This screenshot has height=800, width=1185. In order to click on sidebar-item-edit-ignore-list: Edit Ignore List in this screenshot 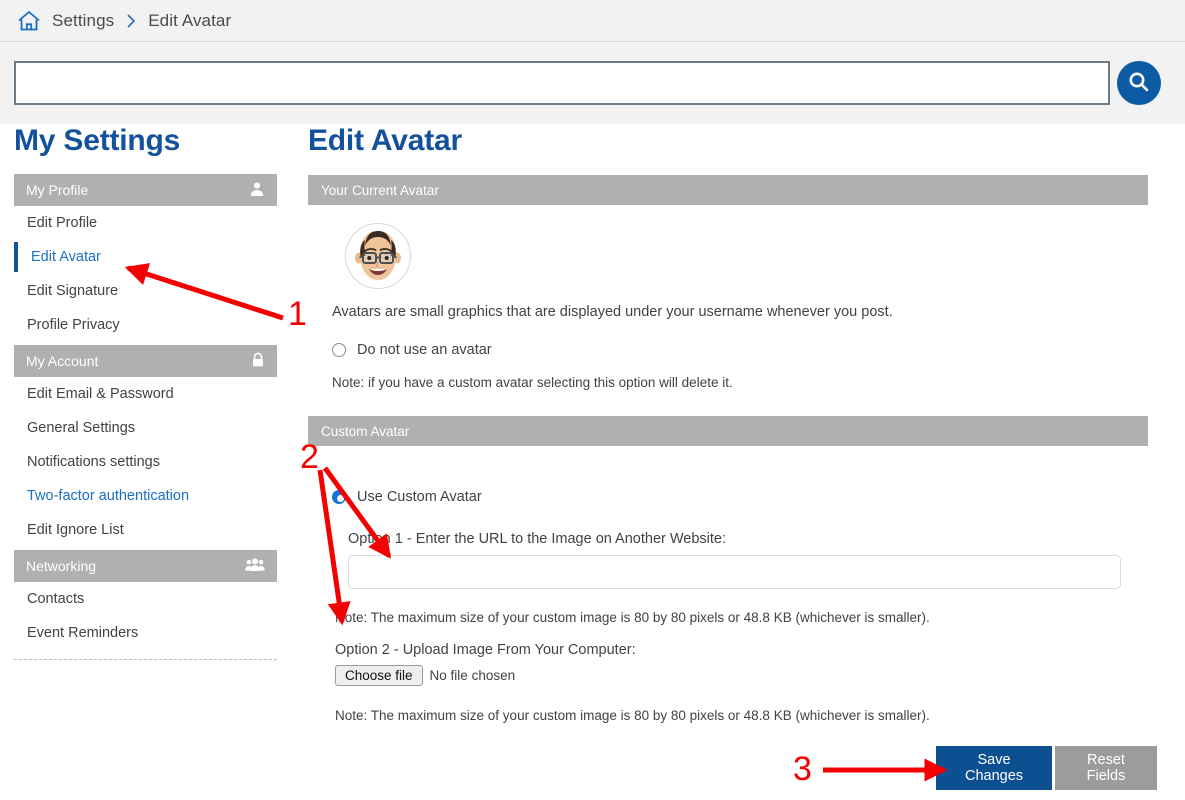, I will do `click(146, 530)`.